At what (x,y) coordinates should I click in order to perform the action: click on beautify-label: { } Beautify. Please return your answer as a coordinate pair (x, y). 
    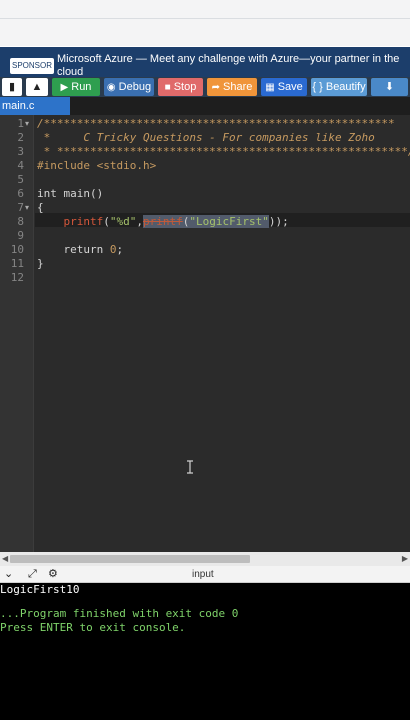
    Looking at the image, I should click on (339, 87).